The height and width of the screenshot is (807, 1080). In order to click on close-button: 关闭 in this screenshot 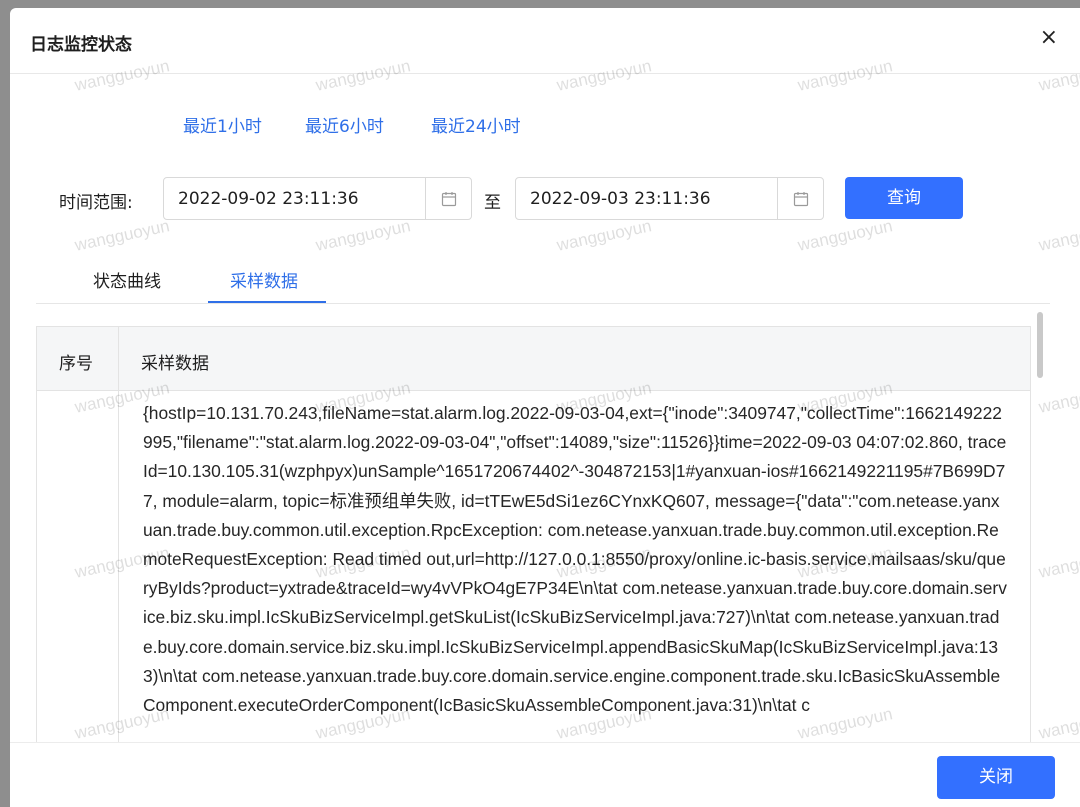, I will do `click(996, 777)`.